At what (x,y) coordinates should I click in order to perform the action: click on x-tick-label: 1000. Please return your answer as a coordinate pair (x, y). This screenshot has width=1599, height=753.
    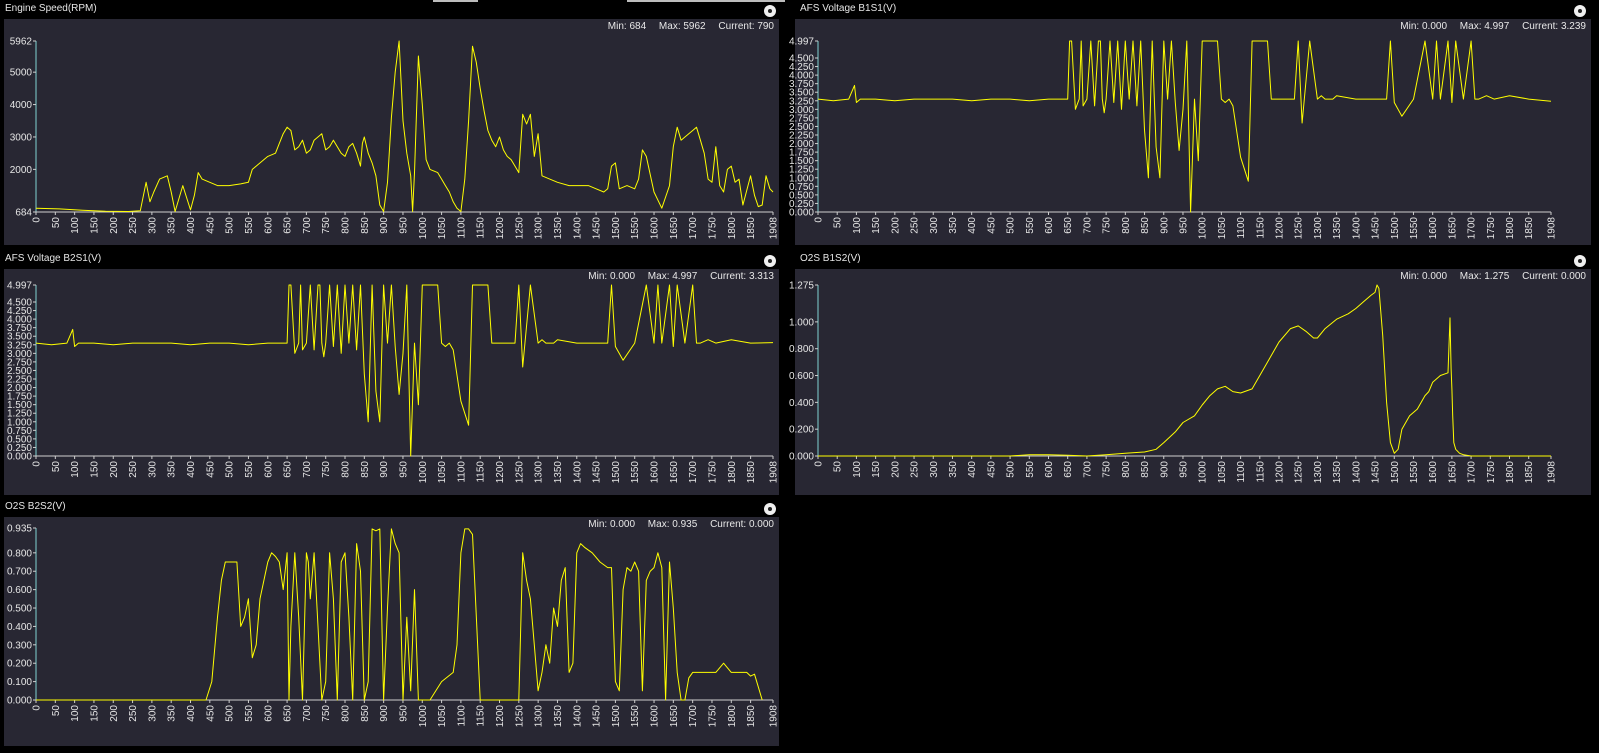
    Looking at the image, I should click on (1203, 472).